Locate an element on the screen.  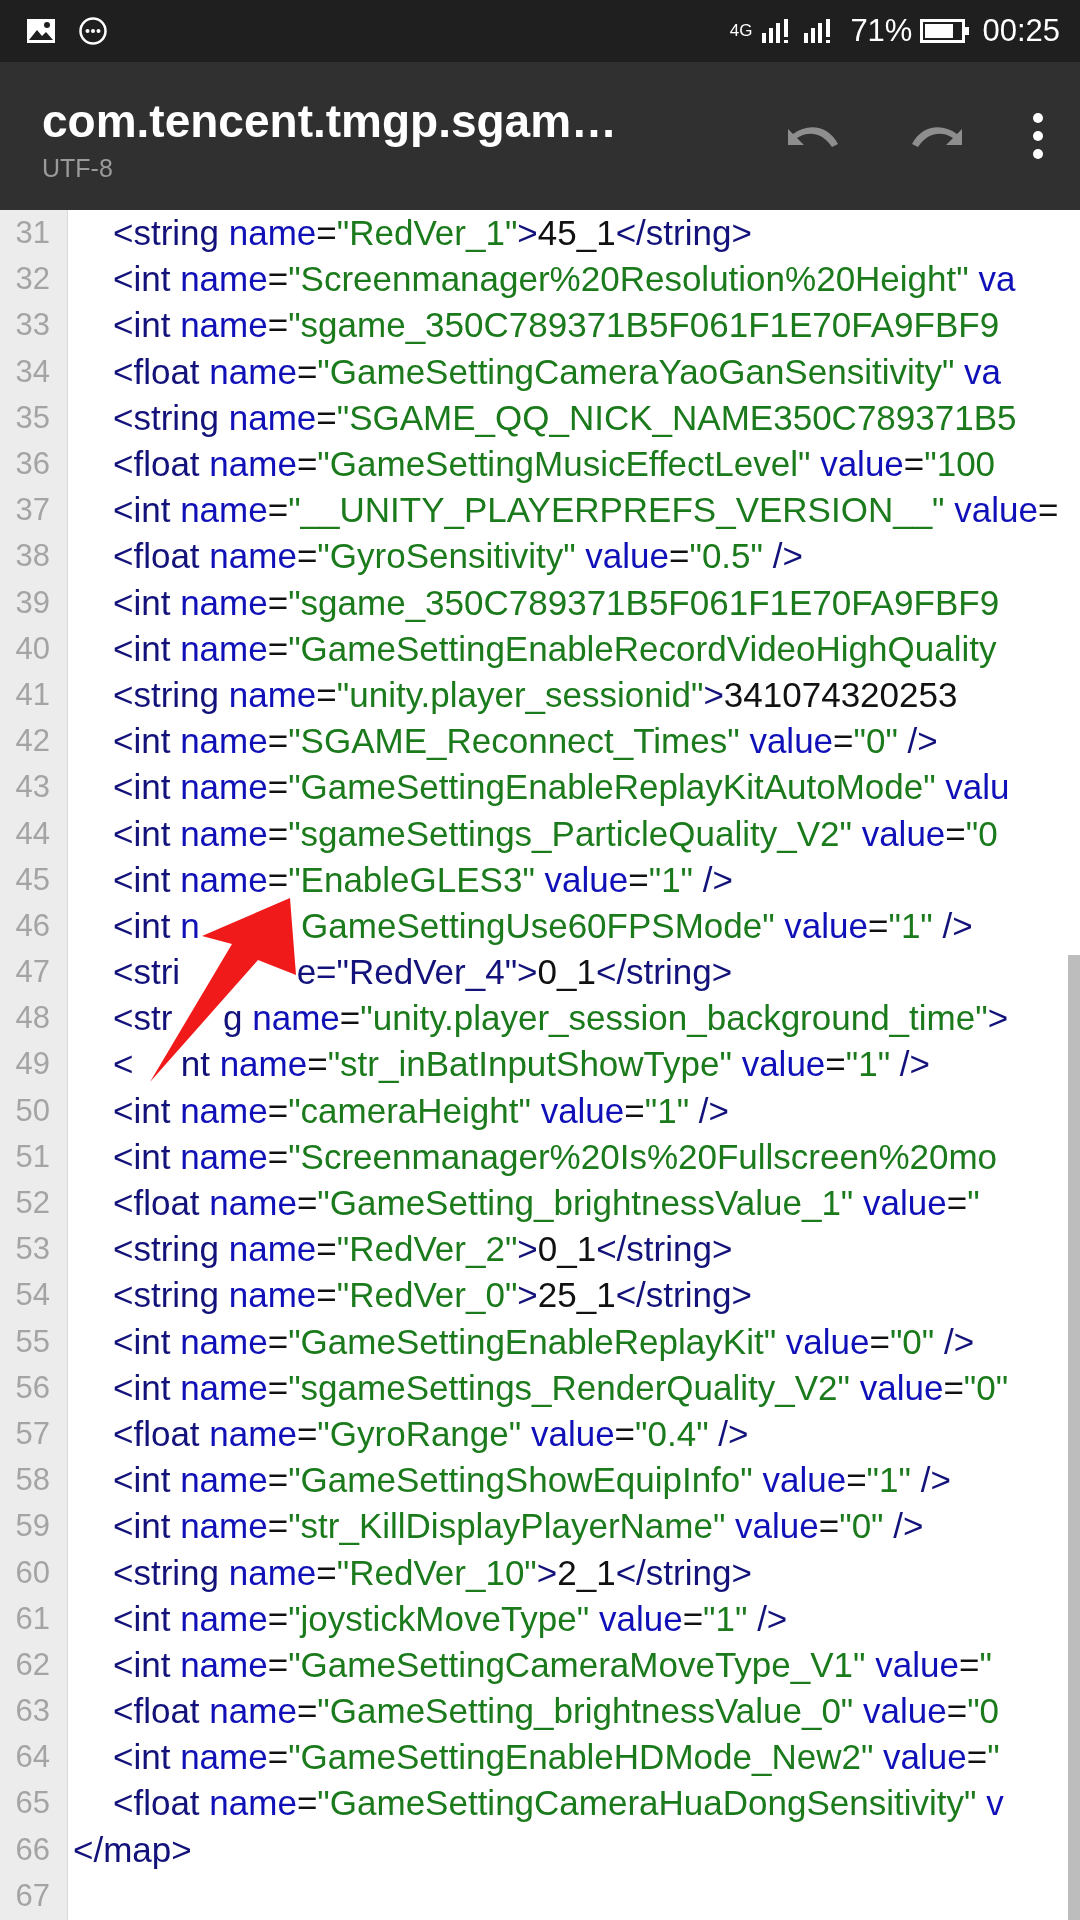
line-number: 66 is located at coordinates (32, 1849).